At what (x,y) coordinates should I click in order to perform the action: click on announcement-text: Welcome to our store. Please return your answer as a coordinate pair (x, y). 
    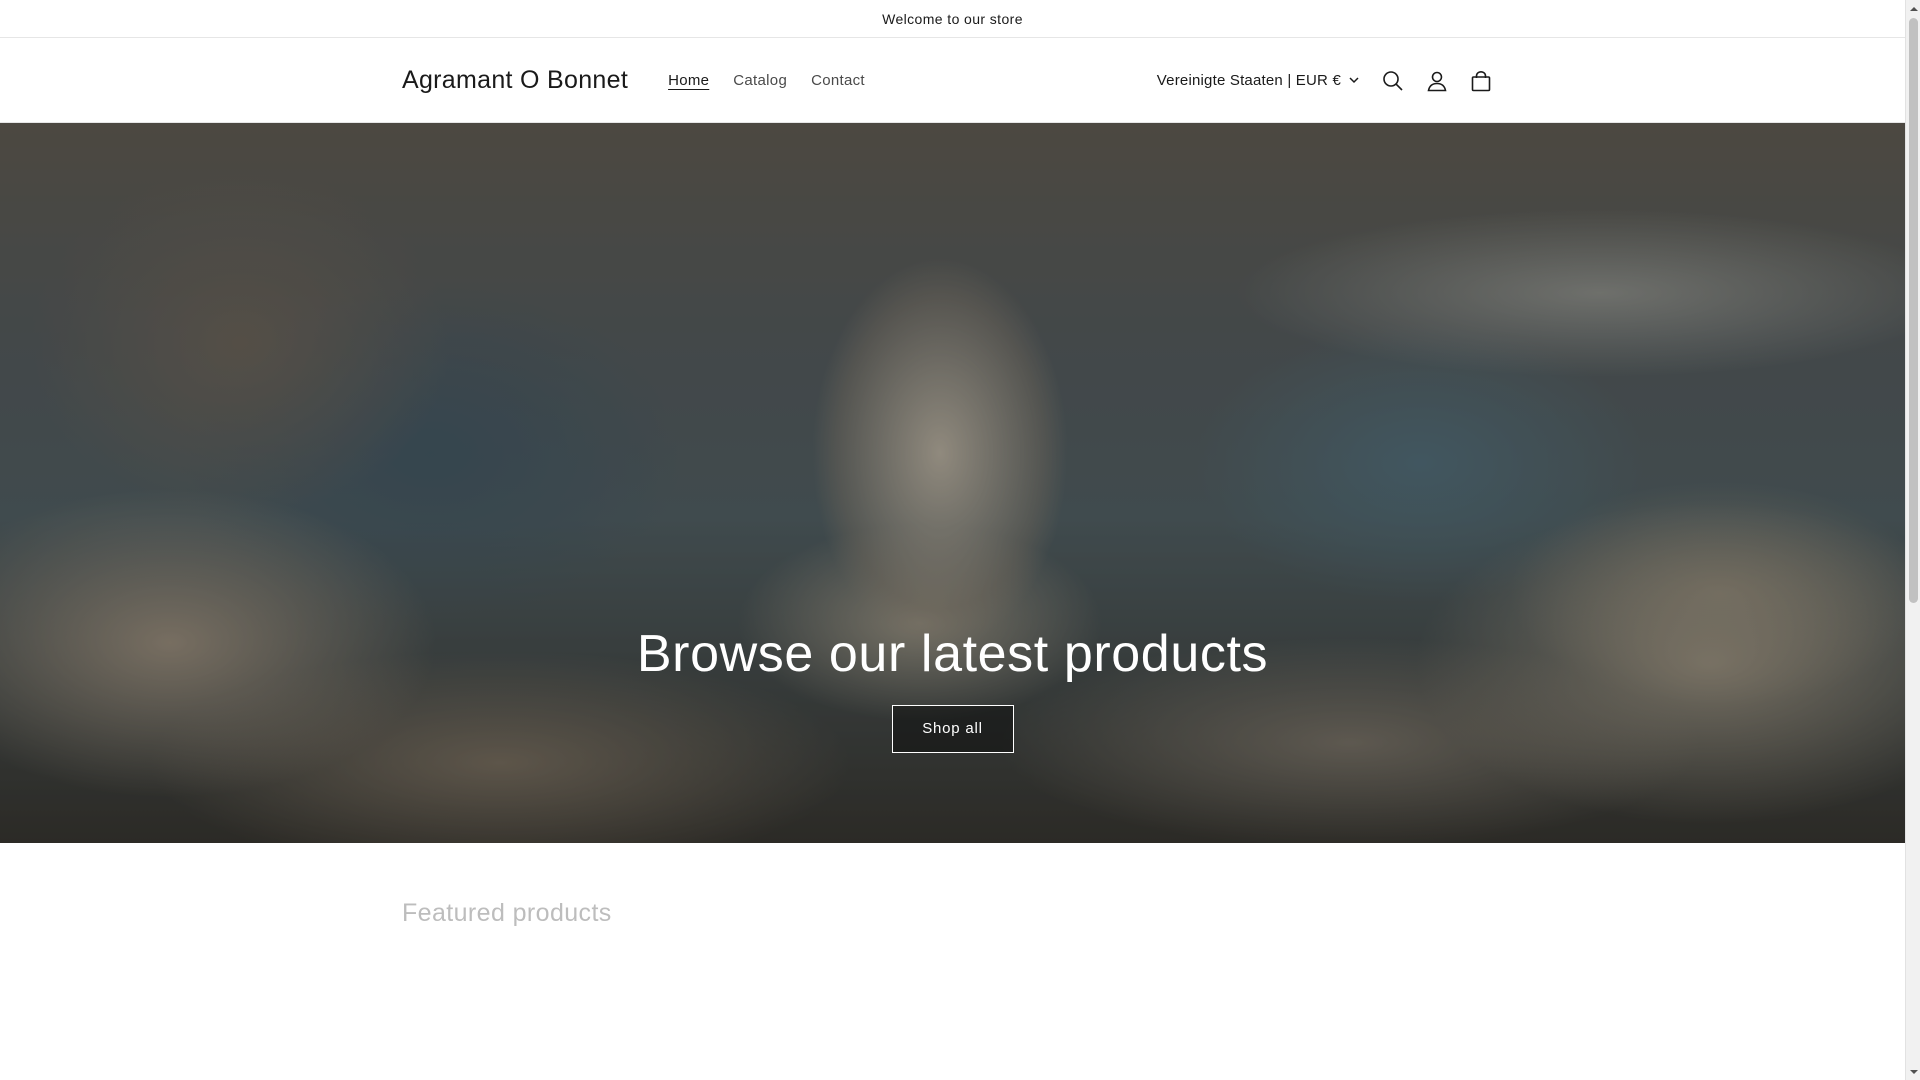
    Looking at the image, I should click on (952, 18).